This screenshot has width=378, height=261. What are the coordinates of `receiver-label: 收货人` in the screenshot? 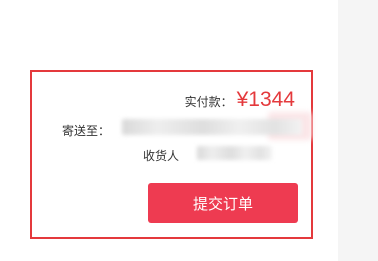 It's located at (161, 156).